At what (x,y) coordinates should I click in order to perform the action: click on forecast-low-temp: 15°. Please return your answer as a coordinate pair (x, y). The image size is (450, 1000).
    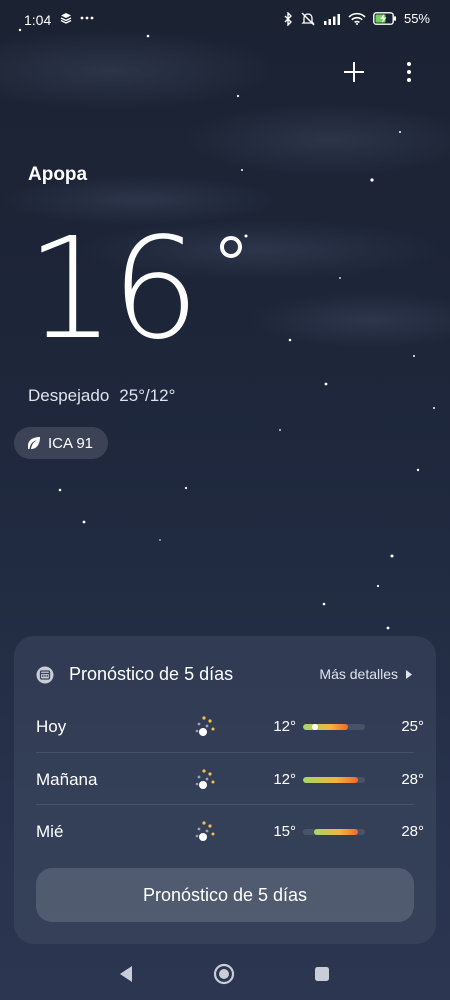
    Looking at the image, I should click on (284, 831).